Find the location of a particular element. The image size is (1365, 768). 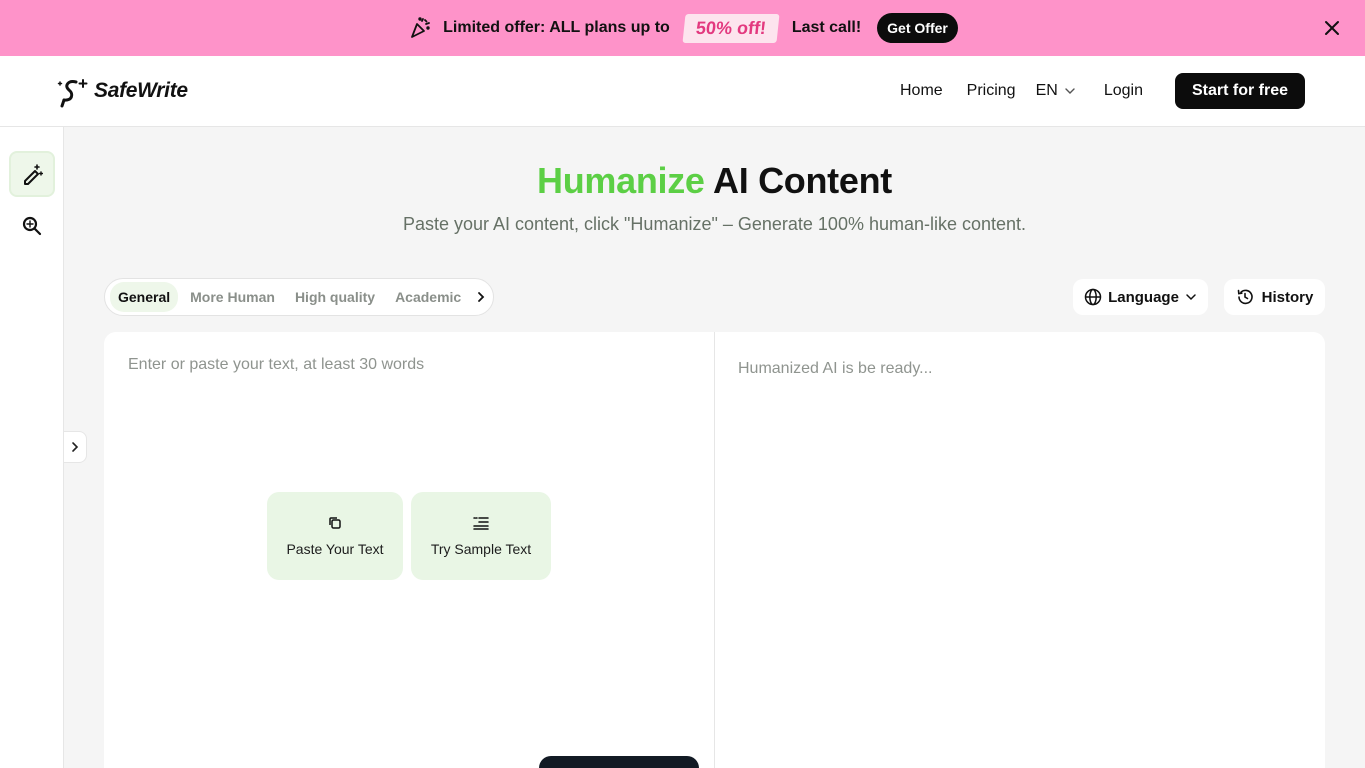

get-offer-button: Get Offer is located at coordinates (917, 28).